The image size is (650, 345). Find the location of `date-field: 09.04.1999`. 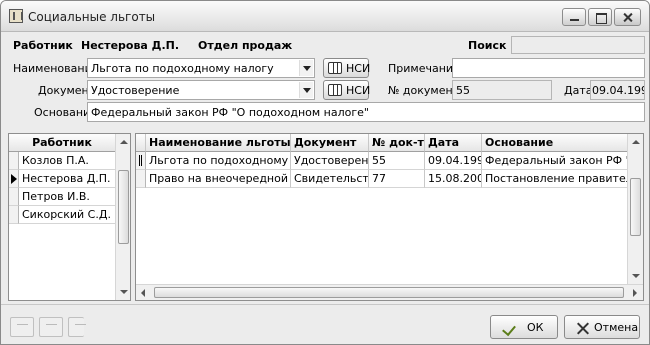

date-field: 09.04.1999 is located at coordinates (617, 90).